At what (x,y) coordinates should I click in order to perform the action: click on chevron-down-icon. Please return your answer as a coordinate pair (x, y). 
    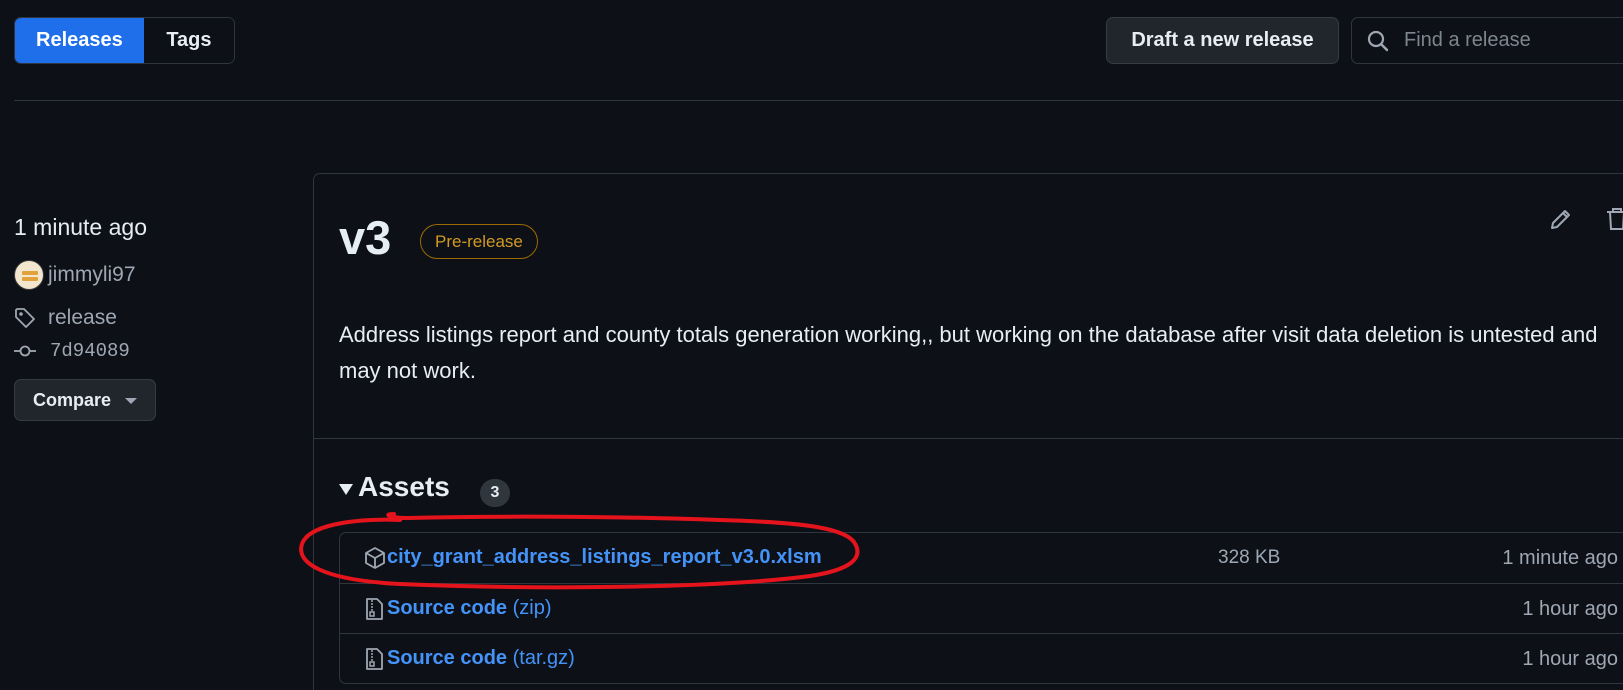
    Looking at the image, I should click on (131, 401).